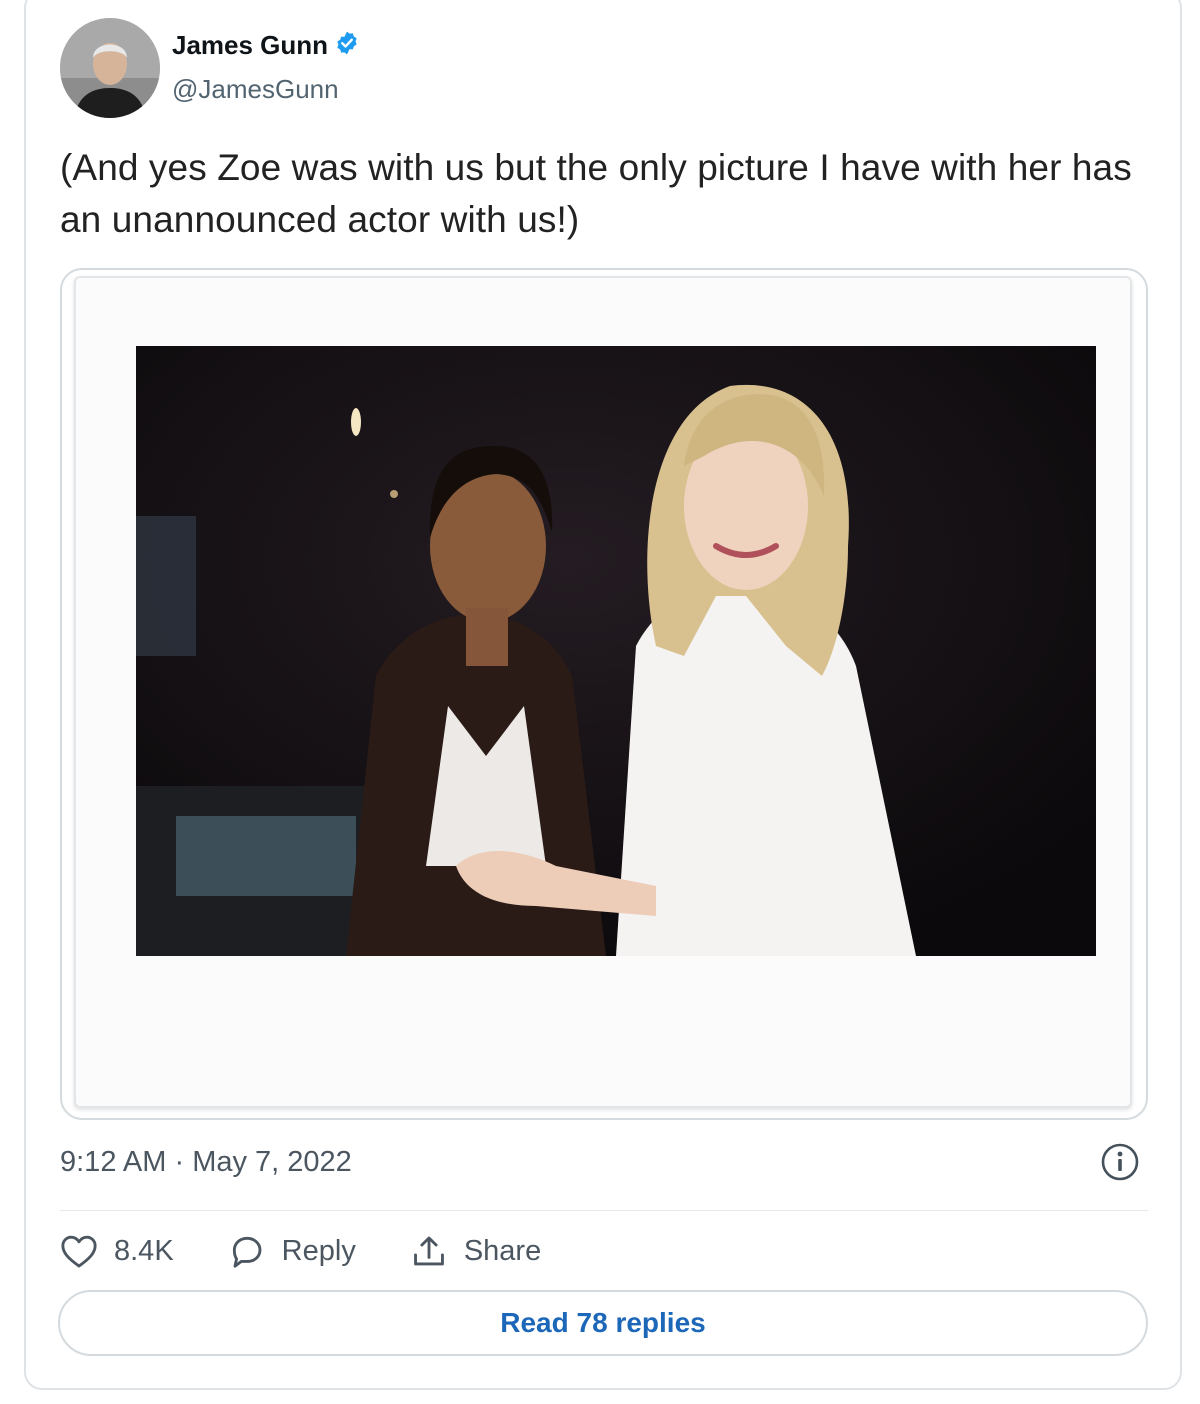  I want to click on tweet-timestamp: 9:12 AM · May 7, 2022, so click(206, 1162).